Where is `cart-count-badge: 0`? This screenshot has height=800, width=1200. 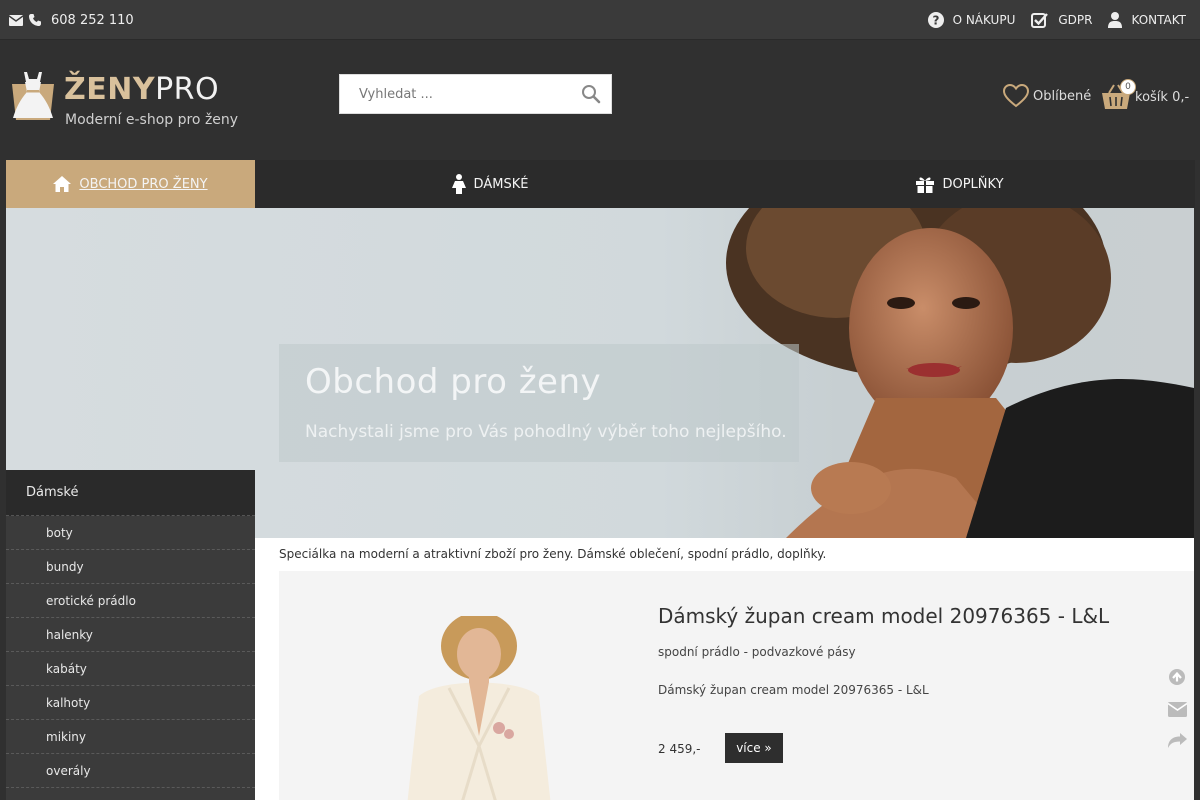
cart-count-badge: 0 is located at coordinates (1128, 87).